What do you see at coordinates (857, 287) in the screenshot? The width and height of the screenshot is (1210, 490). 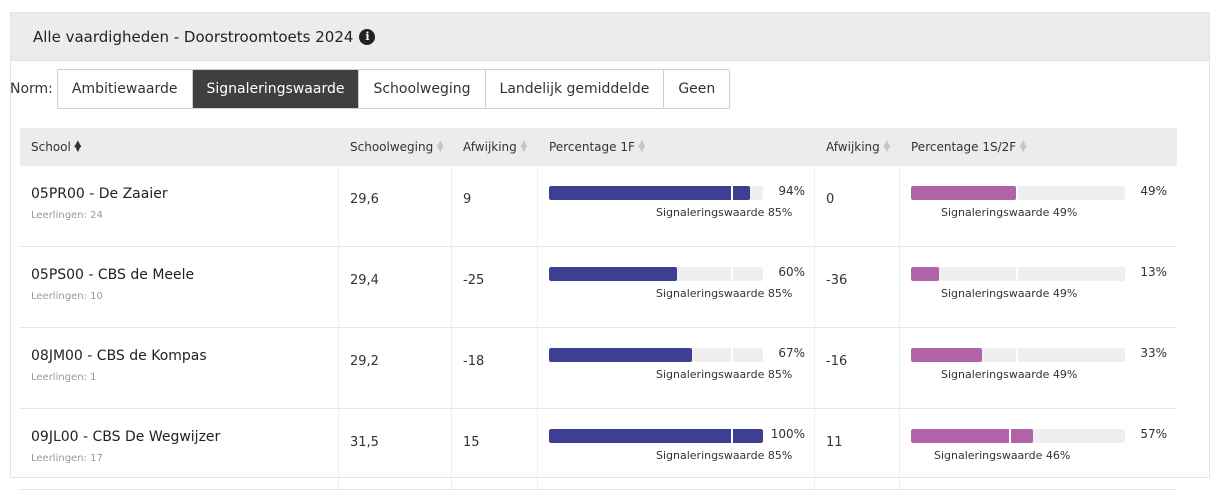 I see `afwijking-2f-cell: -36` at bounding box center [857, 287].